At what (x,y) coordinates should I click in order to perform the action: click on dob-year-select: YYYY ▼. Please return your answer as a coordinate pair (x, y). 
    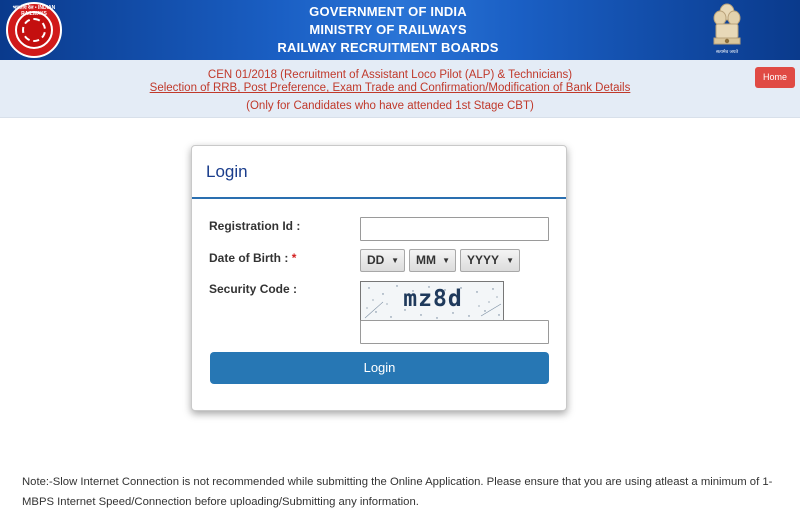
    Looking at the image, I should click on (490, 260).